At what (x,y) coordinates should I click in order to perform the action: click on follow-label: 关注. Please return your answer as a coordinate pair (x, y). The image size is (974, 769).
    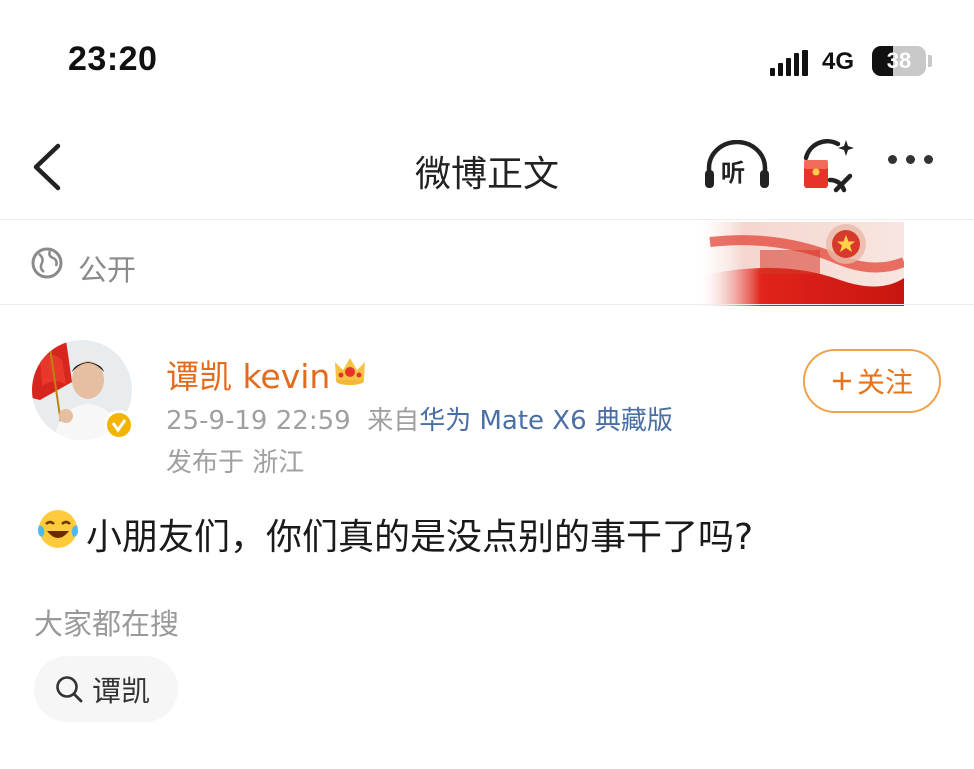
    Looking at the image, I should click on (884, 382).